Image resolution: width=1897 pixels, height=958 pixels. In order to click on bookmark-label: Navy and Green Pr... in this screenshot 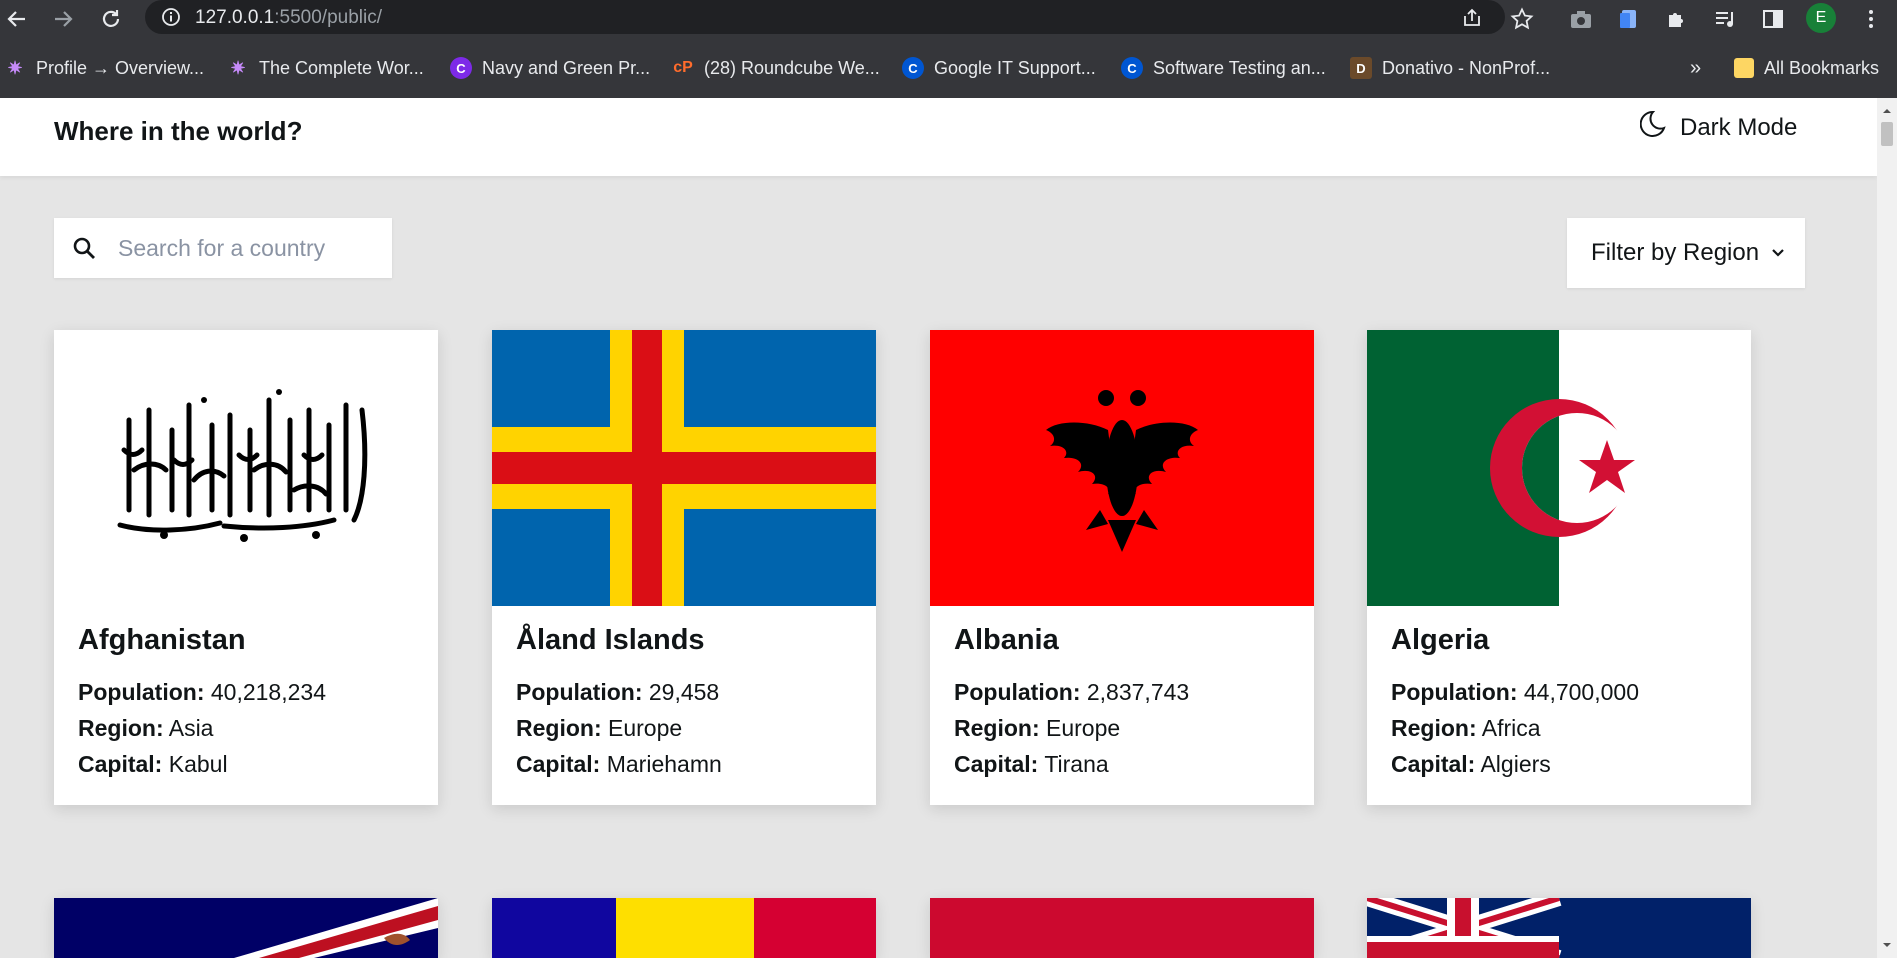, I will do `click(566, 67)`.